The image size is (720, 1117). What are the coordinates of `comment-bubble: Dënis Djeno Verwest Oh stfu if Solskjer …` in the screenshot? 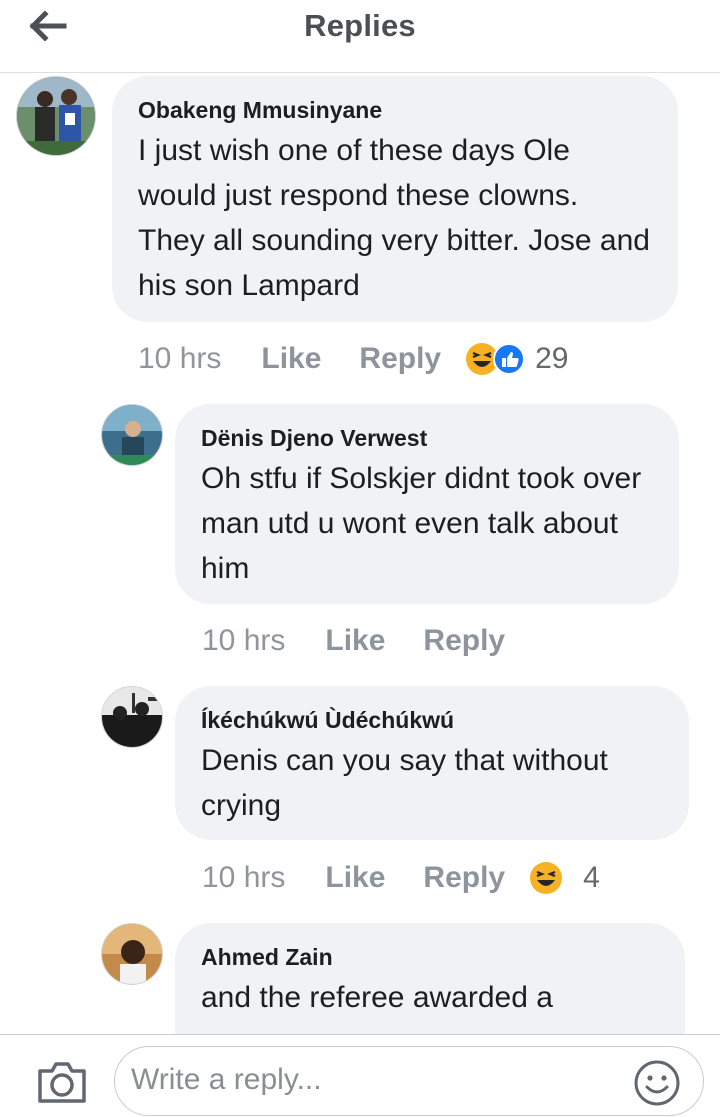 It's located at (427, 504).